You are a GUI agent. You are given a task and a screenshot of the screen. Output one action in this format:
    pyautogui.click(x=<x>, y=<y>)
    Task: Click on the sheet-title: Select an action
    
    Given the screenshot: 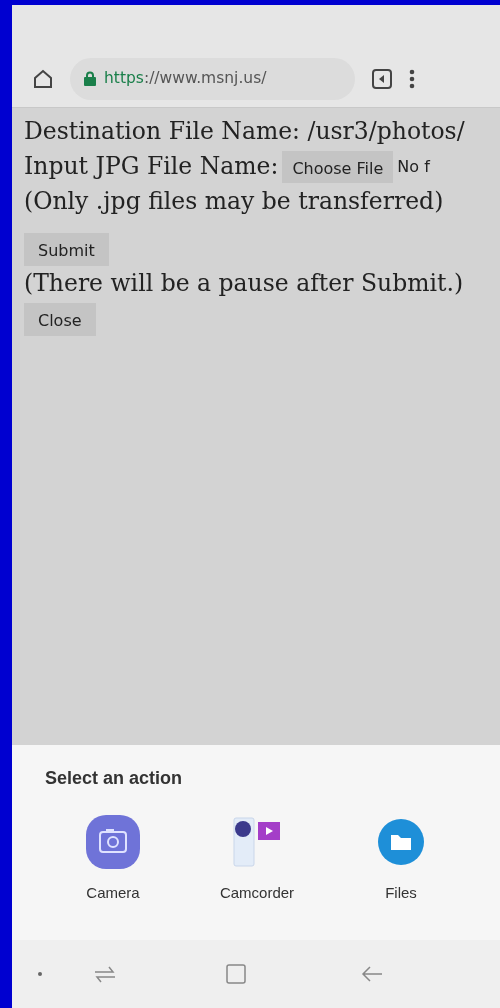 What is the action you would take?
    pyautogui.click(x=114, y=778)
    